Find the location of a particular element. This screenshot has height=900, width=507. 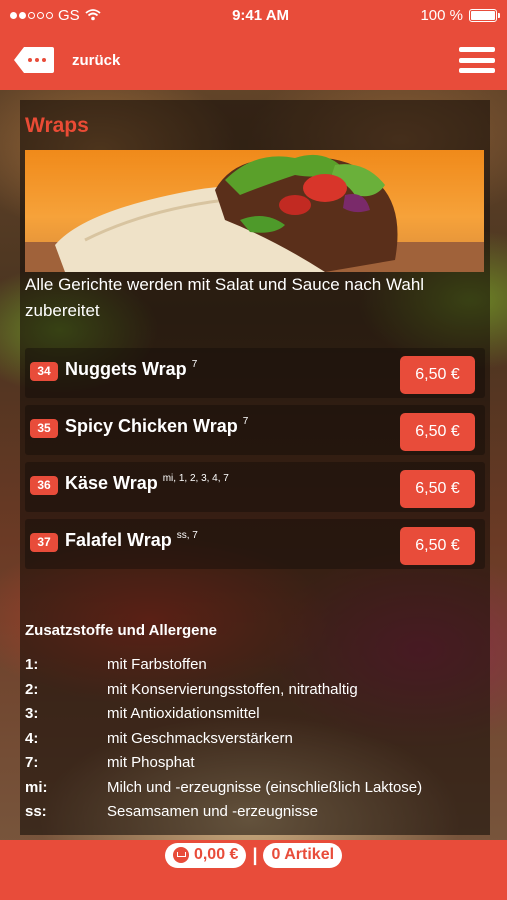

menu-item: 36 Käse Wrap mi, 1, 2, 3, 4, 7 6,50 € is located at coordinates (255, 487).